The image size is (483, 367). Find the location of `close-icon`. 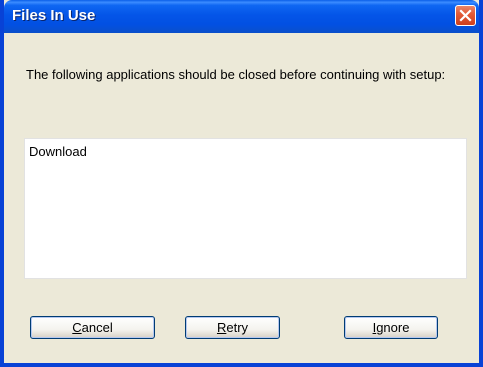

close-icon is located at coordinates (465, 15).